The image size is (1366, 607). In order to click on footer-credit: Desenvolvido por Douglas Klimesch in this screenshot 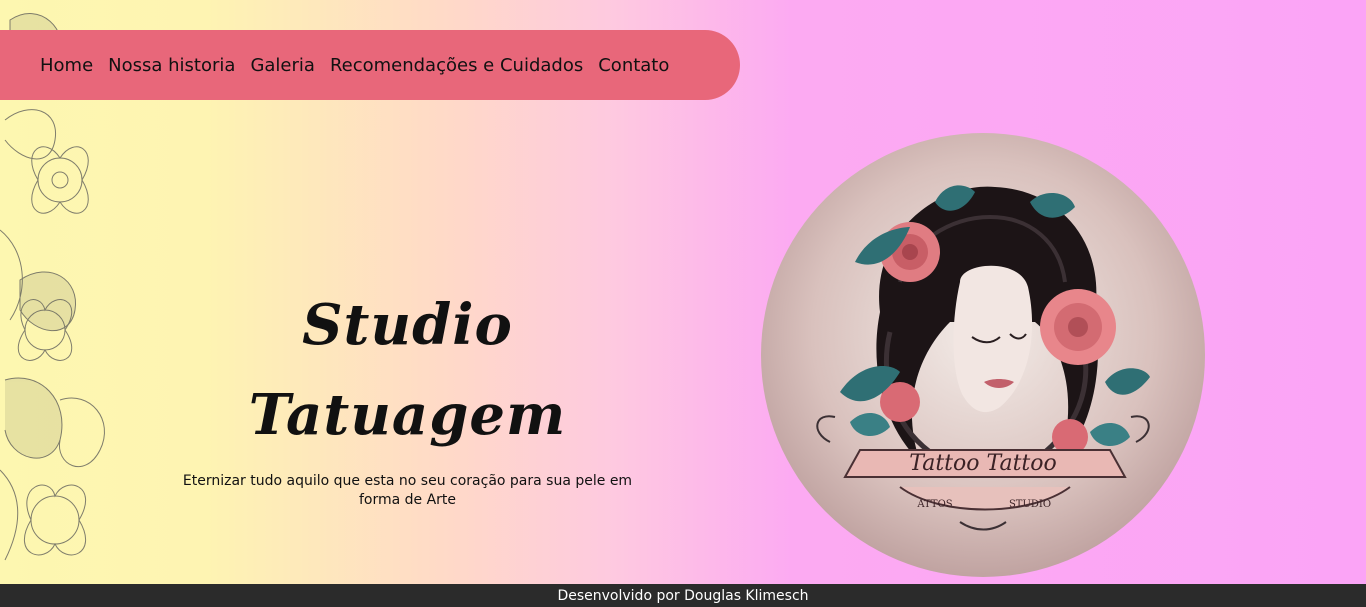, I will do `click(683, 595)`.